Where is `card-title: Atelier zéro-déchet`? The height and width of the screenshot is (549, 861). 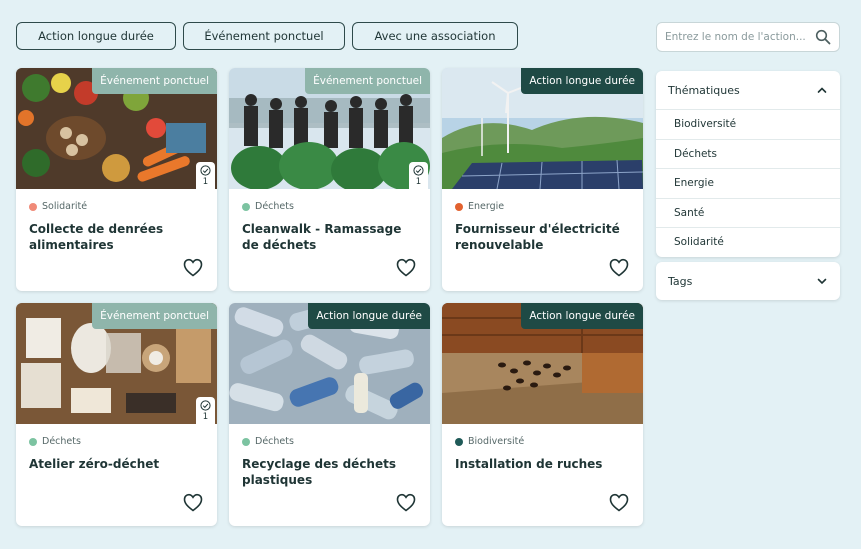
card-title: Atelier zéro-déchet is located at coordinates (94, 464).